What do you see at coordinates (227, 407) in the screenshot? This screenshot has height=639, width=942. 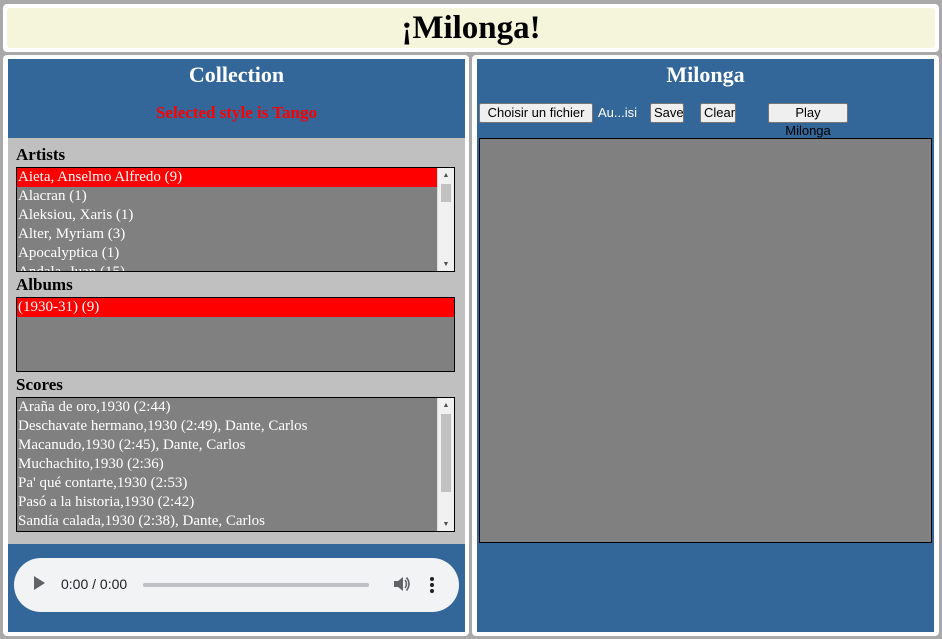 I see `score-item: Araña de oro,1930 (2:44)` at bounding box center [227, 407].